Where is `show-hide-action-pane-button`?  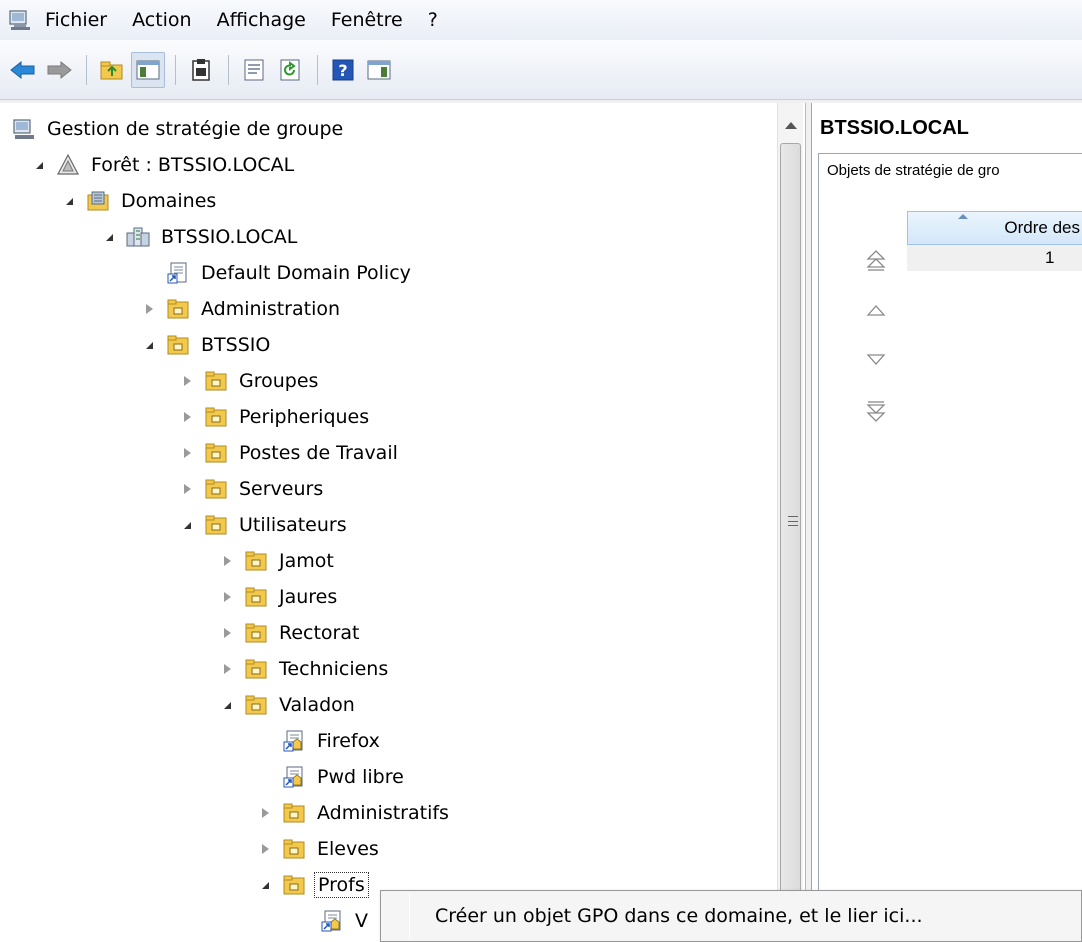 show-hide-action-pane-button is located at coordinates (379, 70).